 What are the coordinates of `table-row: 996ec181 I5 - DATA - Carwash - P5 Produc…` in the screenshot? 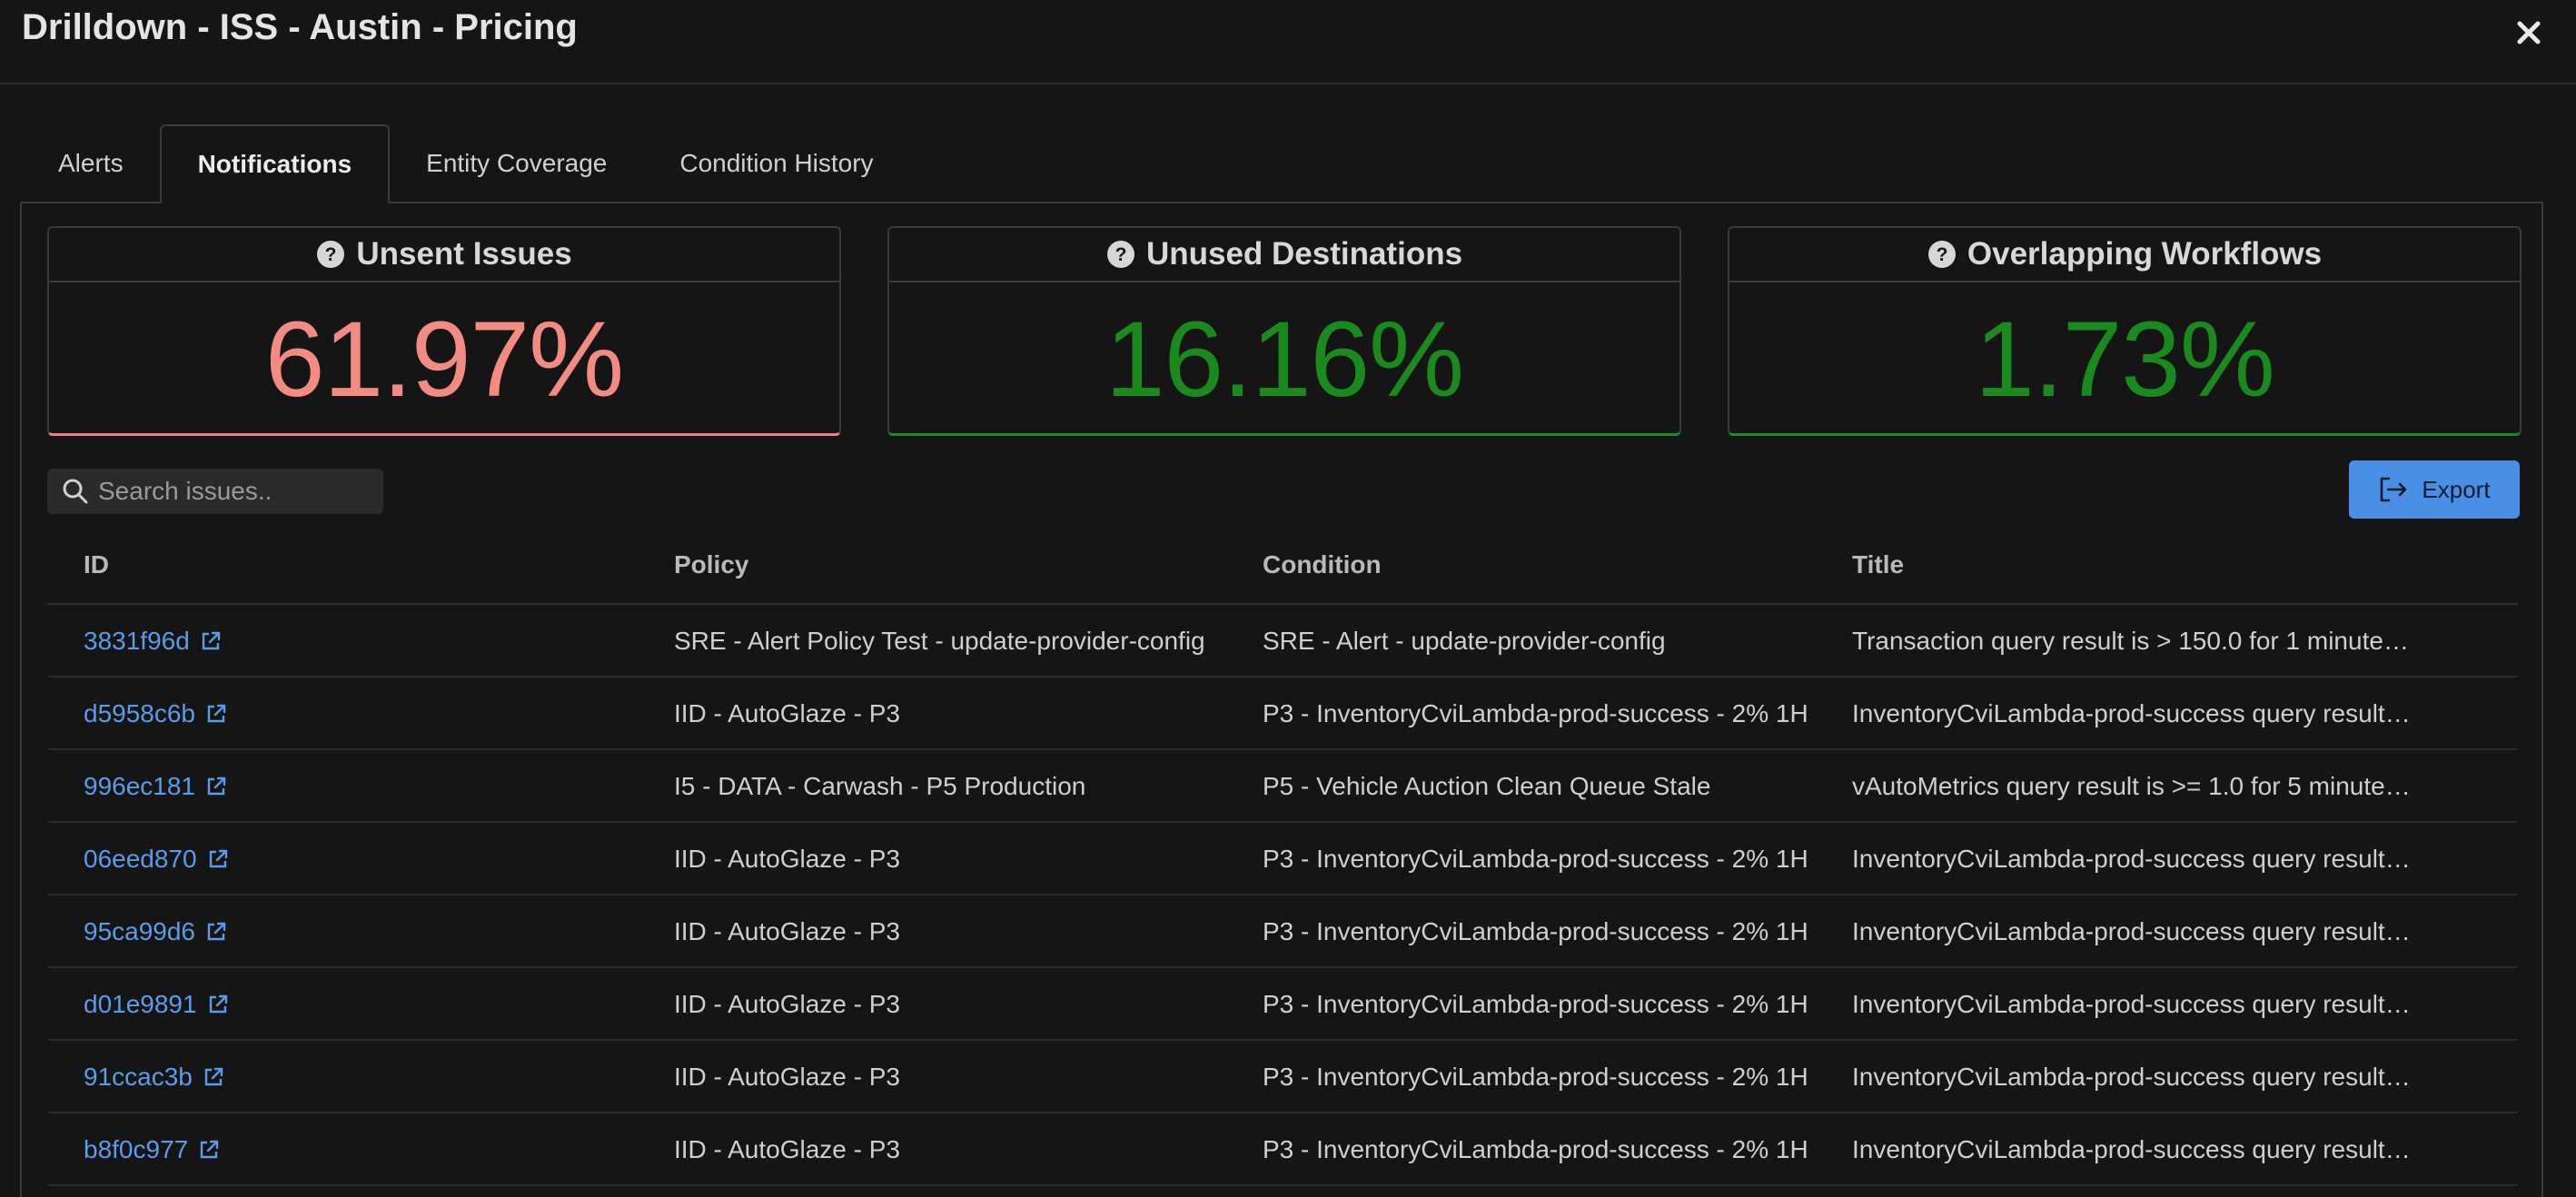 It's located at (1282, 786).